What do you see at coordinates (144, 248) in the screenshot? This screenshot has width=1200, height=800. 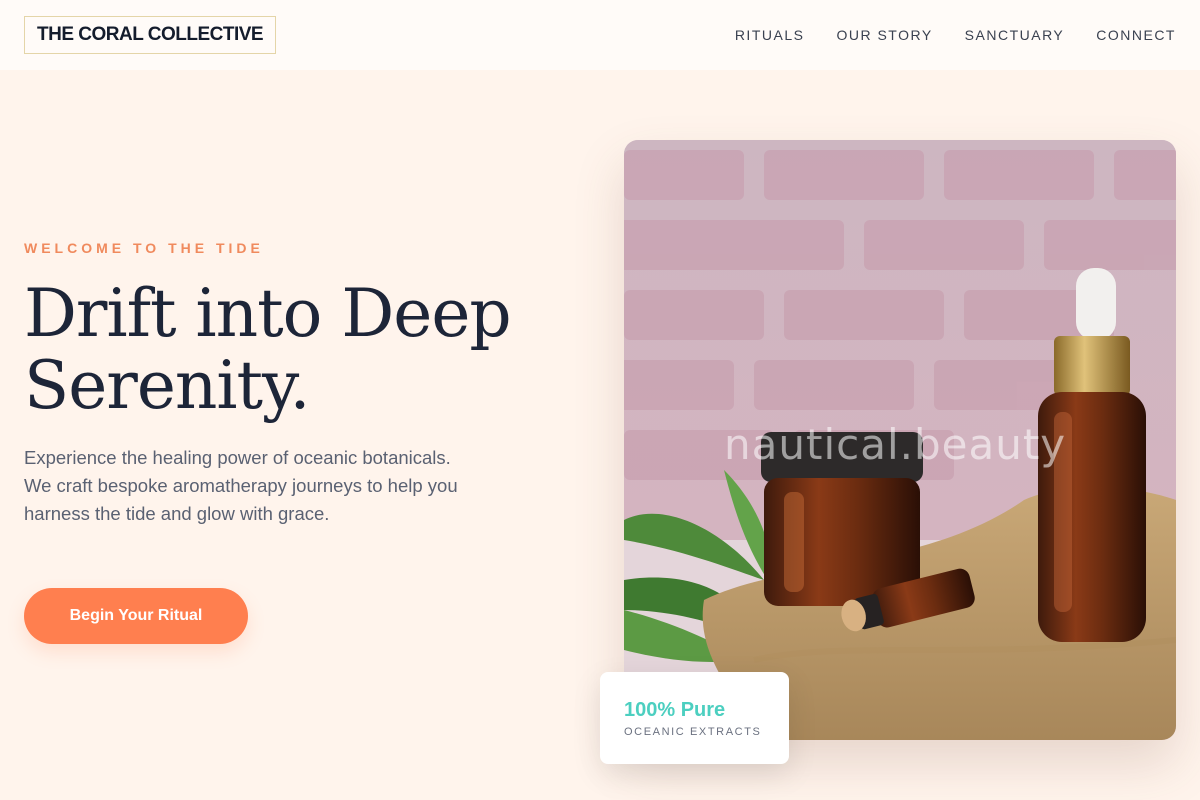 I see `hero-eyebrow: WELCOME TO THE TIDE` at bounding box center [144, 248].